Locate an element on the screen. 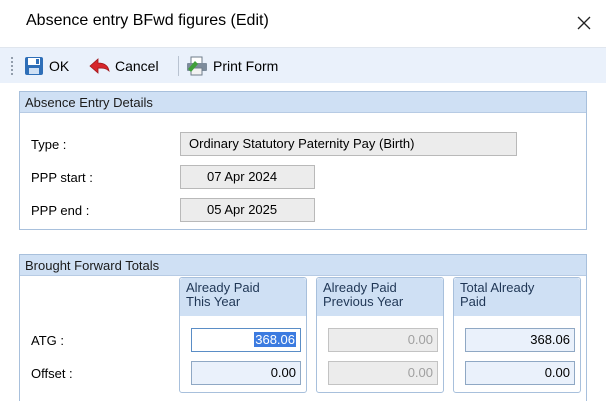  previous-year-header-line1: Already Paid is located at coordinates (360, 287).